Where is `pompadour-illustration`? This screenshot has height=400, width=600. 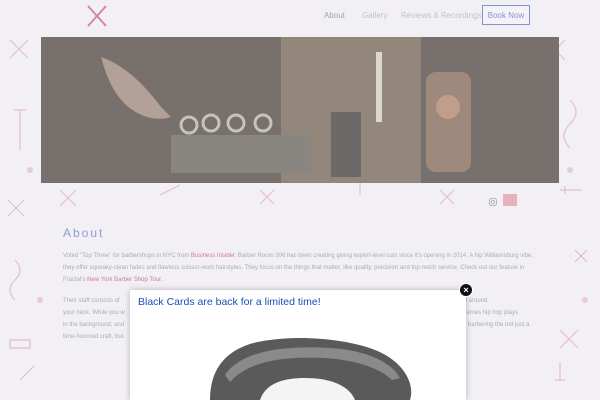 pompadour-illustration is located at coordinates (311, 369).